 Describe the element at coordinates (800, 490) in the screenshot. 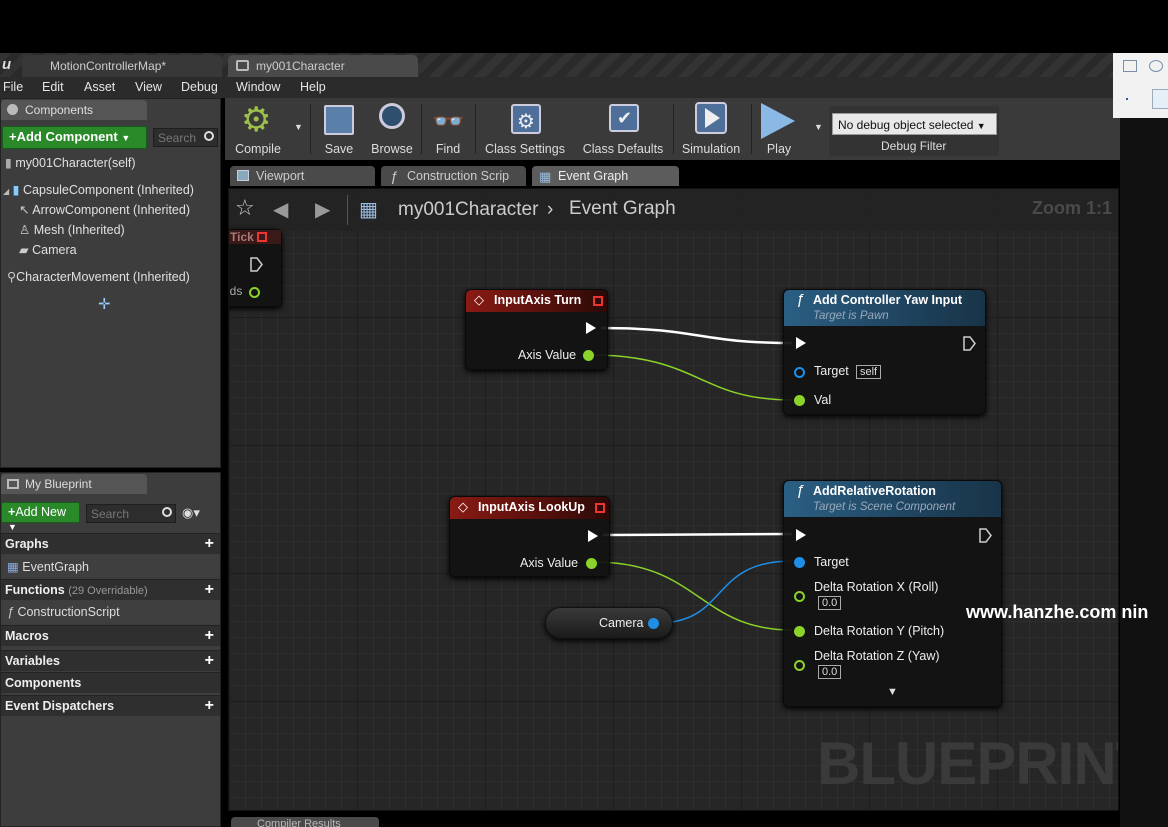

I see `function-icon: ƒ` at that location.